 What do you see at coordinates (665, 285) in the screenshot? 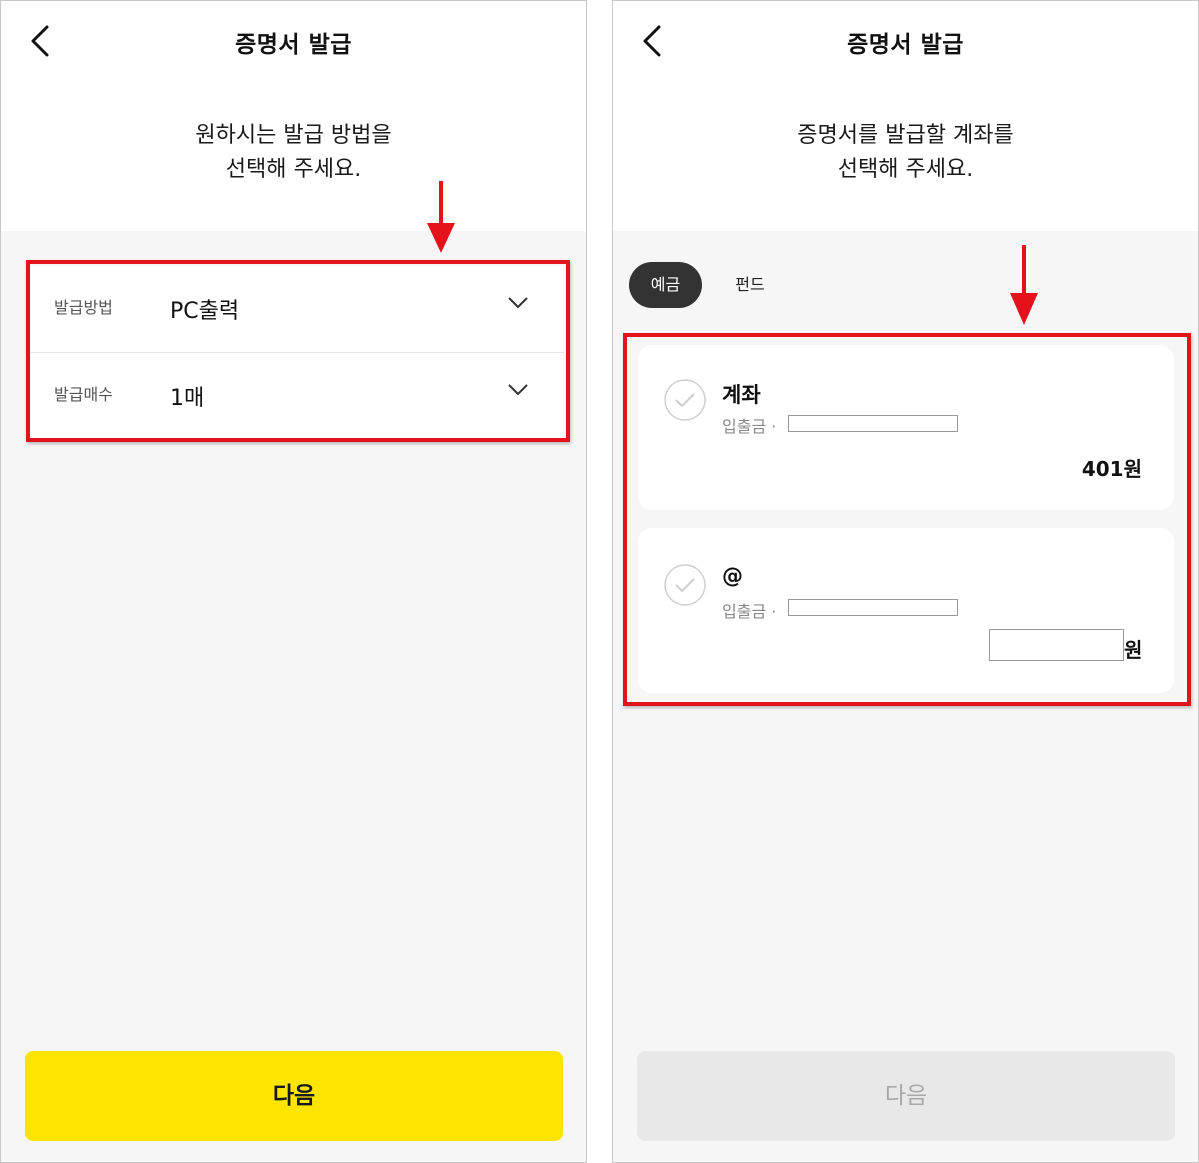
I see `tab-deposit: 예금` at bounding box center [665, 285].